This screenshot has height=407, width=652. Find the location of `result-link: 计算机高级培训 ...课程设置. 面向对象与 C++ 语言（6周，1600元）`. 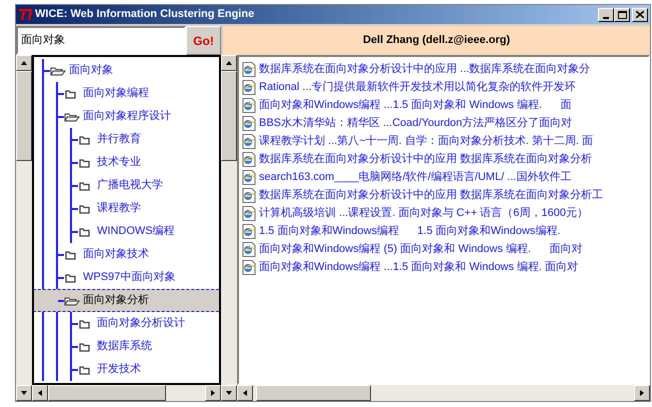

result-link: 计算机高级培训 ...课程设置. 面向对象与 C++ 语言（6周，1600元） is located at coordinates (423, 213).